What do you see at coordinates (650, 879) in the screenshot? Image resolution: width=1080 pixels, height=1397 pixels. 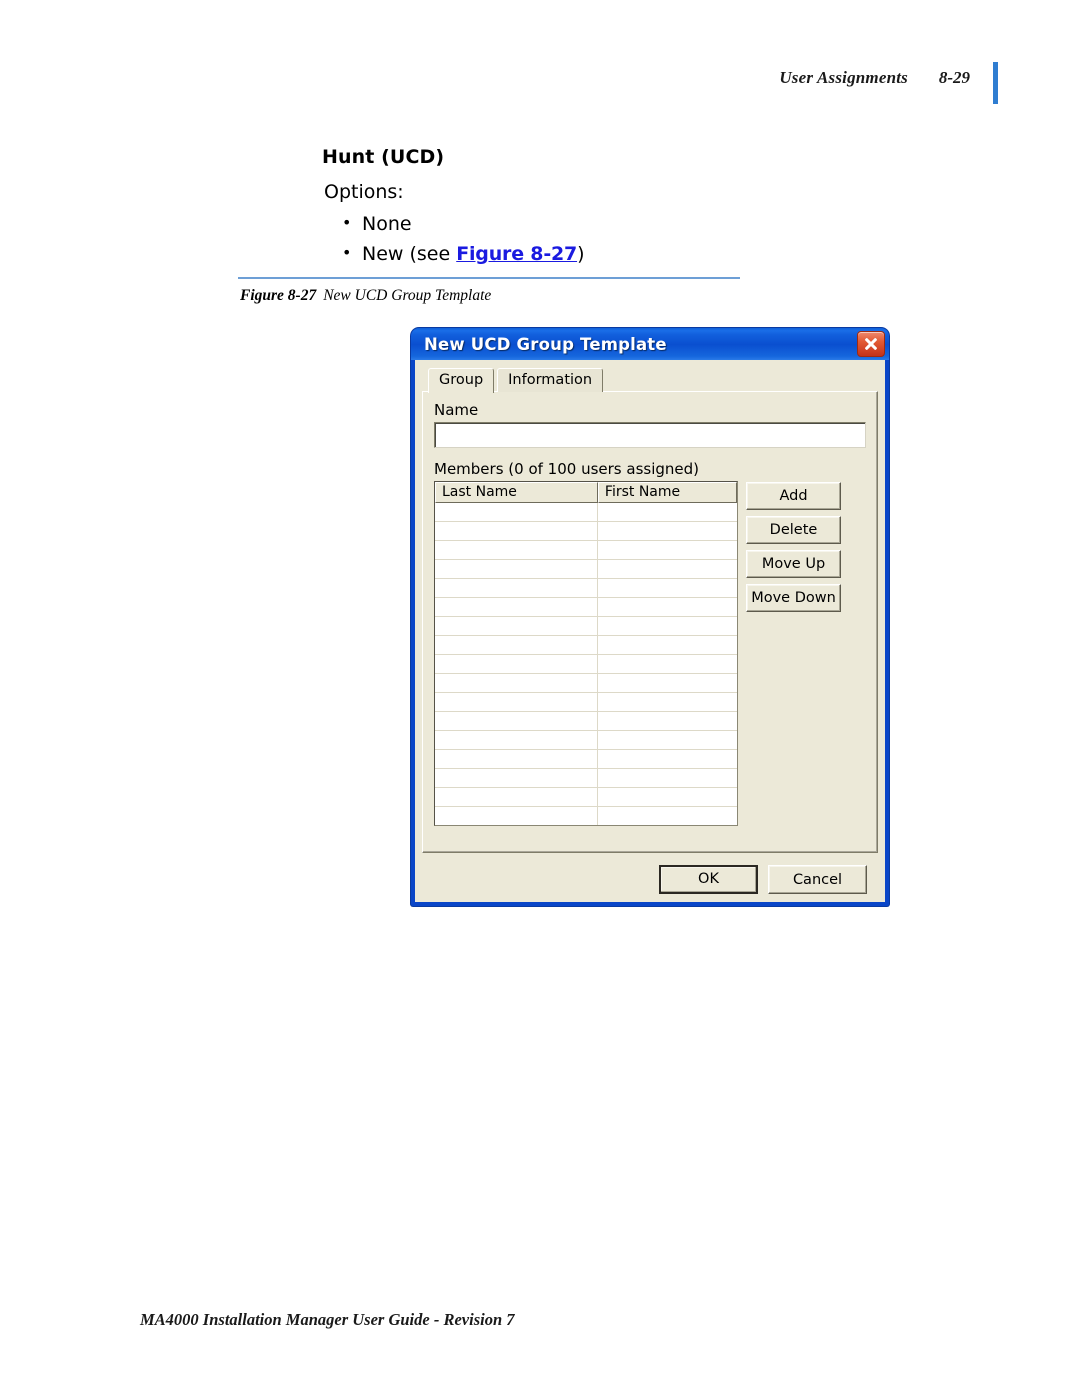 I see `dialog-footer-buttons: OK Cancel` at bounding box center [650, 879].